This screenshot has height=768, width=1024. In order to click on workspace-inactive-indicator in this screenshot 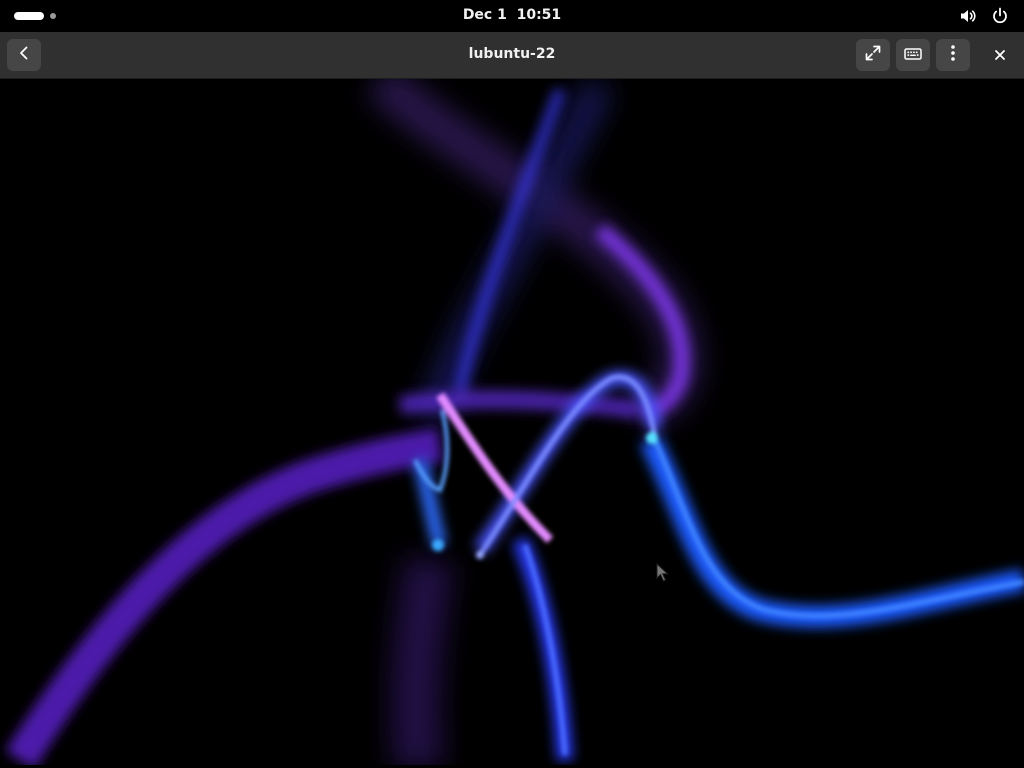, I will do `click(53, 16)`.